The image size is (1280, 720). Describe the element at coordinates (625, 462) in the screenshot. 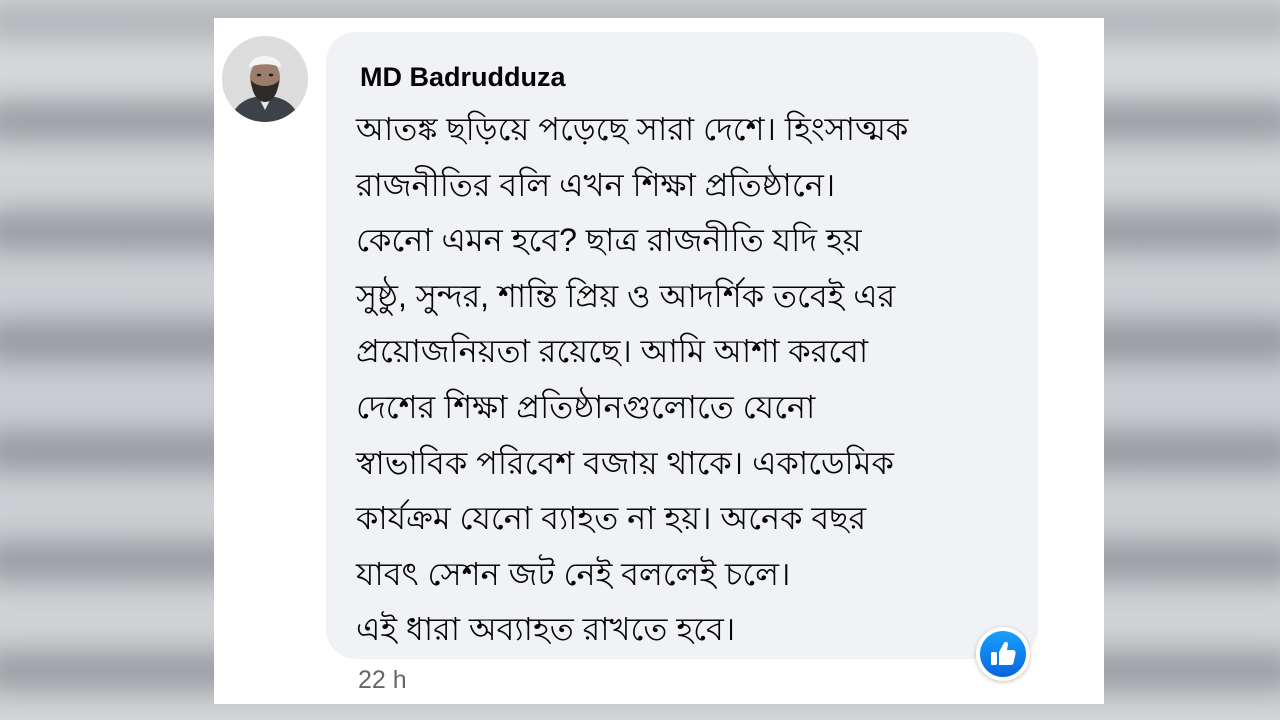

I see `comment-text-line: স্বাভাবিক পরিবেশ বজায় থাকে। একাডেমিক` at that location.